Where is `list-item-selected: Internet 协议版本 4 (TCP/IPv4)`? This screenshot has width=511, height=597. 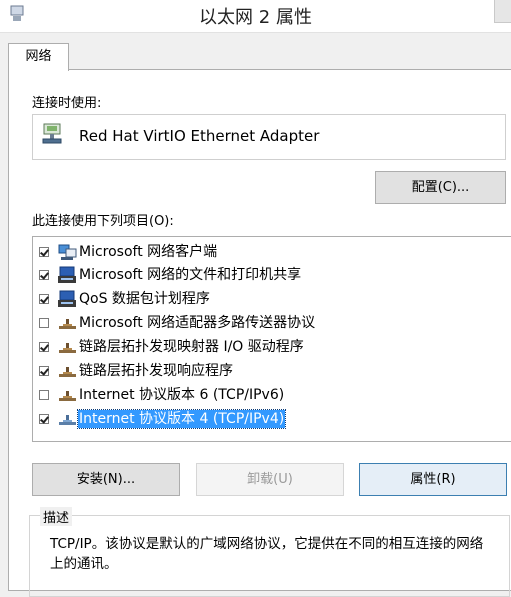
list-item-selected: Internet 协议版本 4 (TCP/IPv4) is located at coordinates (268, 419).